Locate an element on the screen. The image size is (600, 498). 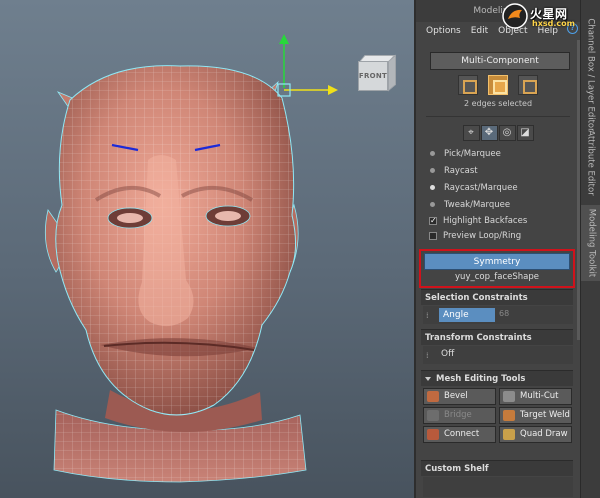
divider is located at coordinates (498, 116).